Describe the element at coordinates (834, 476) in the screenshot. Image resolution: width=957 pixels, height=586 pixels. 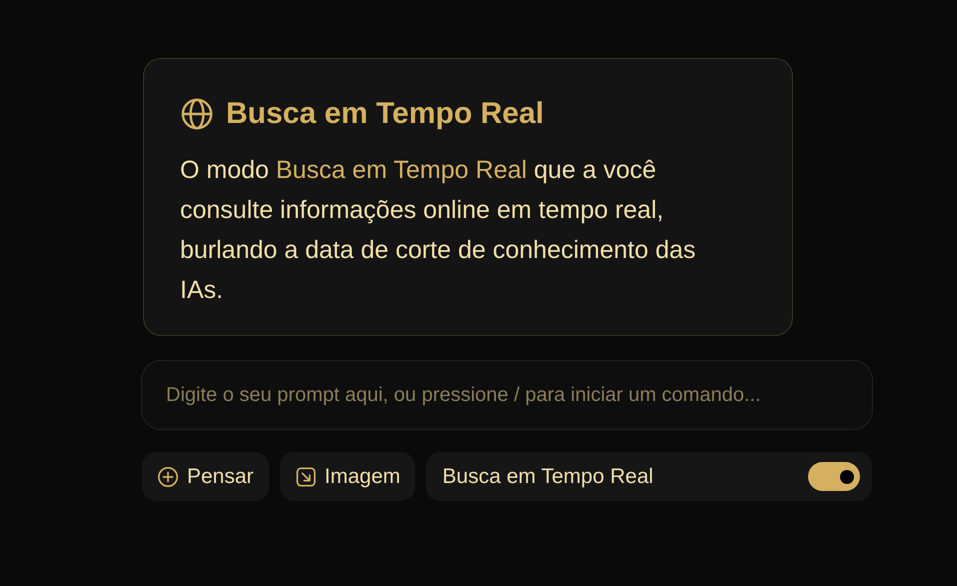
I see `toggle-switch` at that location.